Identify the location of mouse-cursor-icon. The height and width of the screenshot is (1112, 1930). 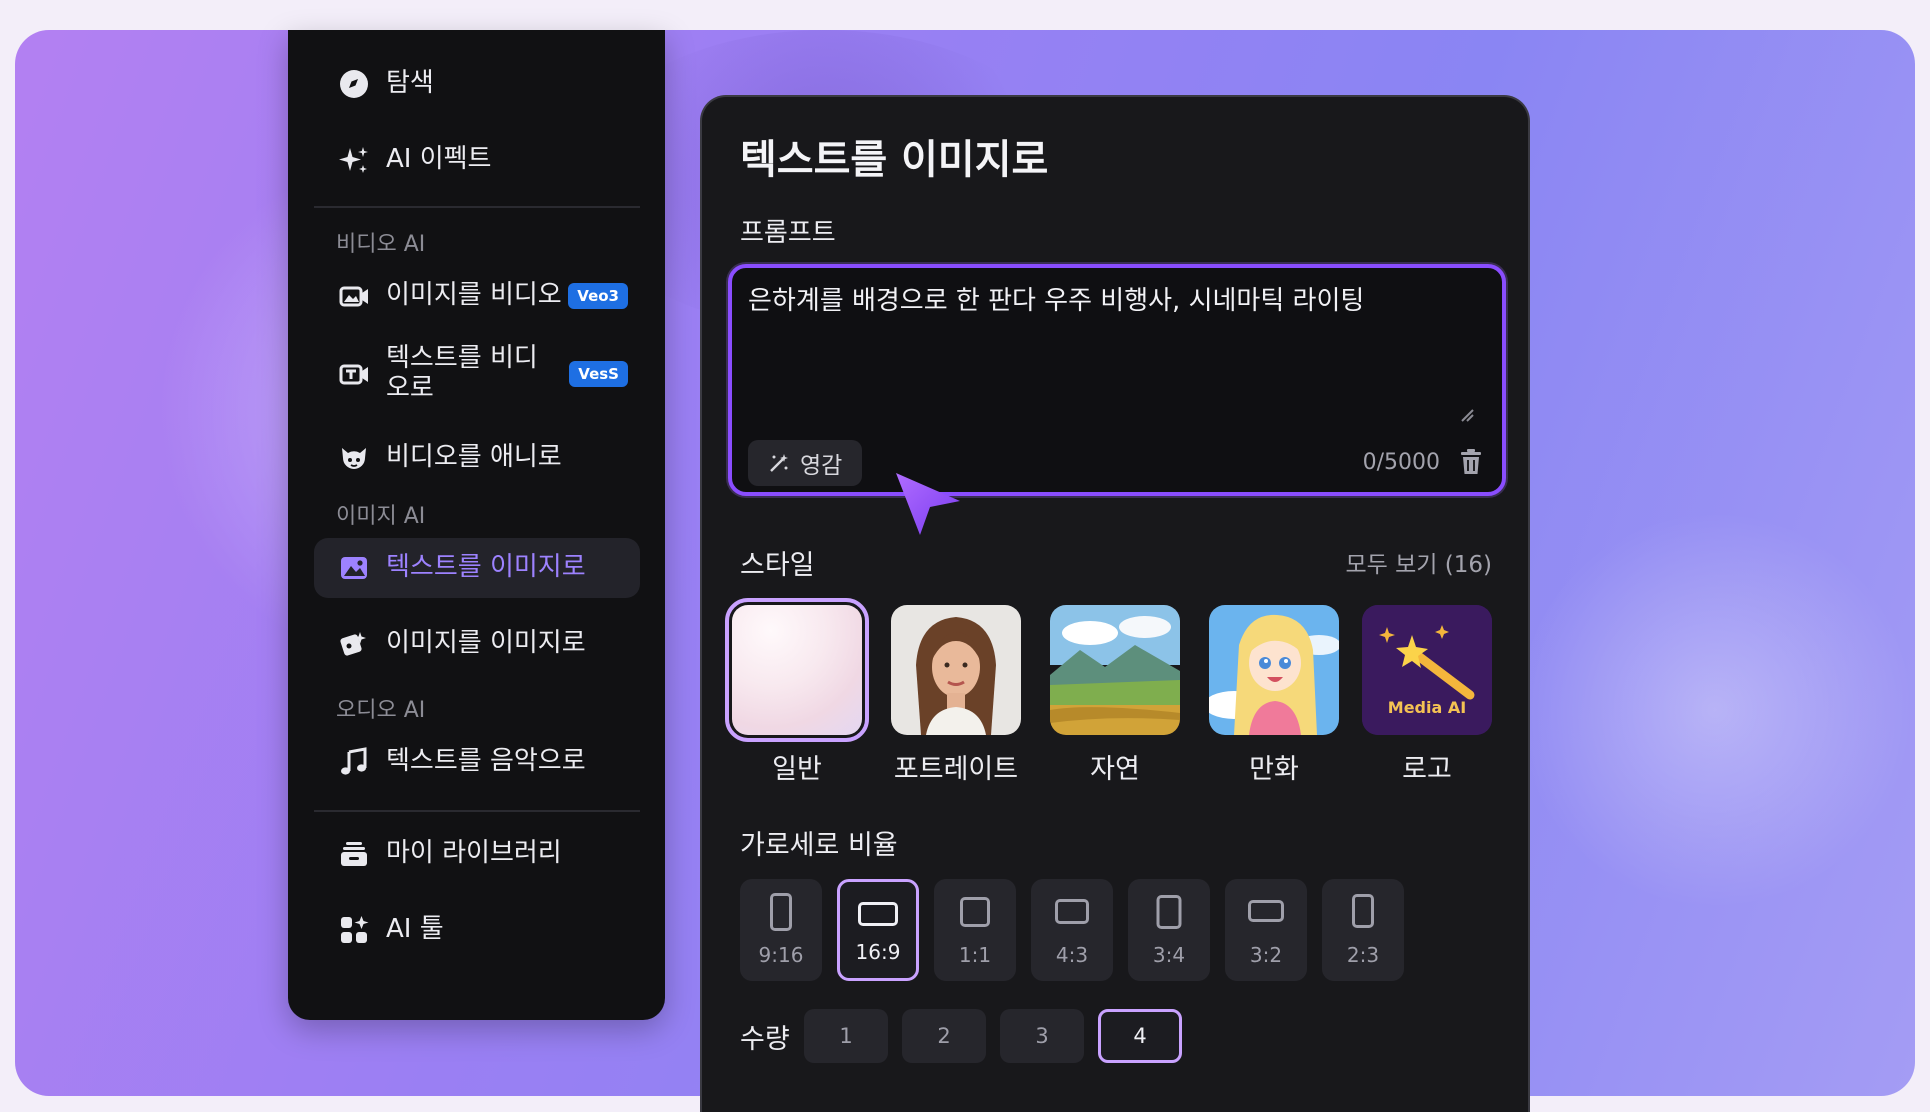
(928, 504).